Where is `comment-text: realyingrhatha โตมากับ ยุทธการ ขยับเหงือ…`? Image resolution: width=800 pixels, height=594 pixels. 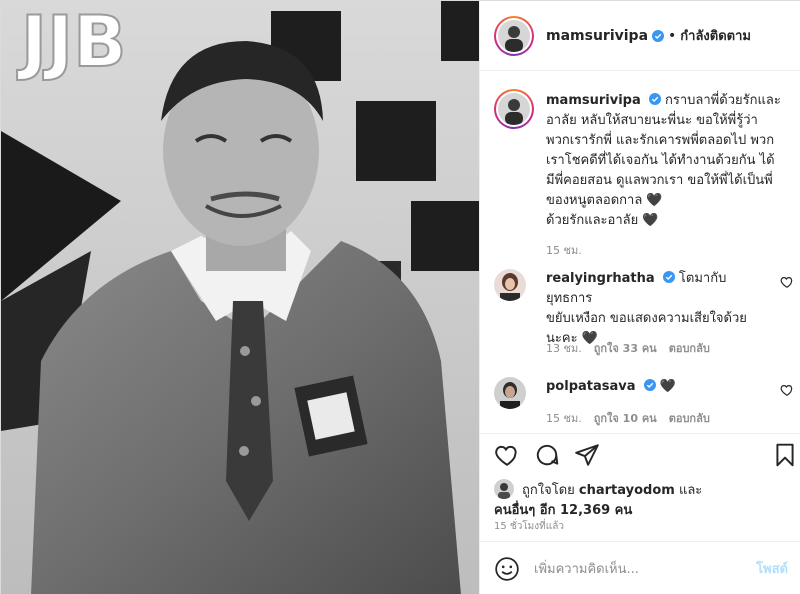
comment-text: realyingrhatha โตมากับ ยุทธการ ขยับเหงือ… is located at coordinates (659, 309).